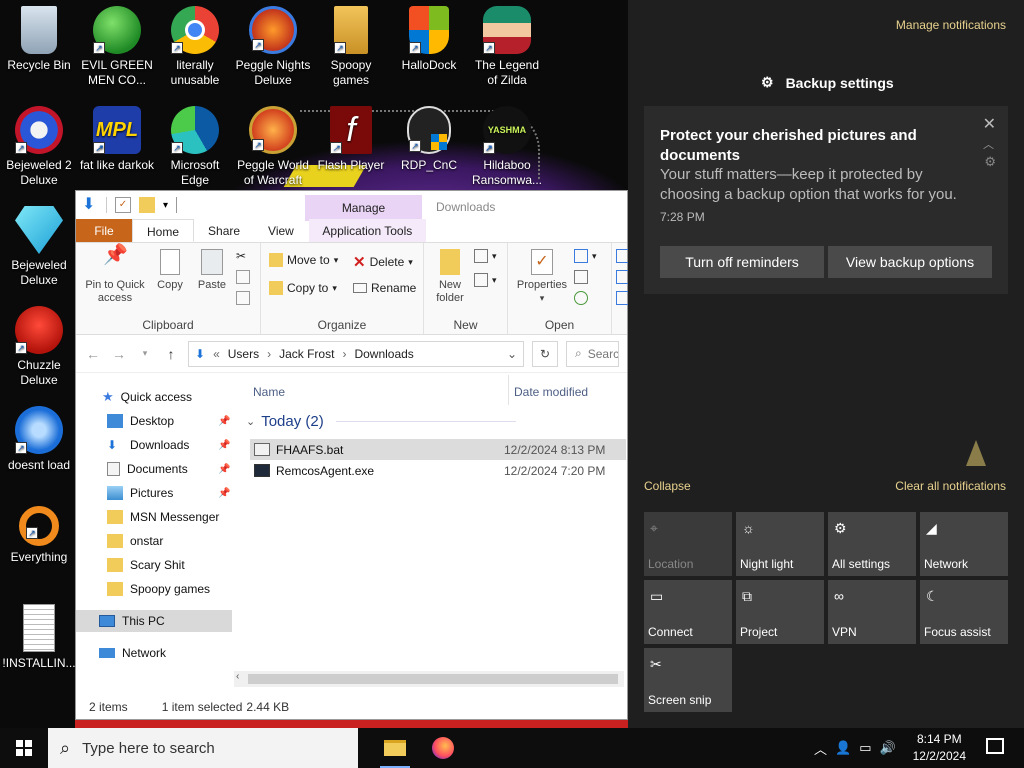  Describe the element at coordinates (438, 470) in the screenshot. I see `file-row: RemcosAgent.exe 12/2/2024 7:20 PM` at that location.